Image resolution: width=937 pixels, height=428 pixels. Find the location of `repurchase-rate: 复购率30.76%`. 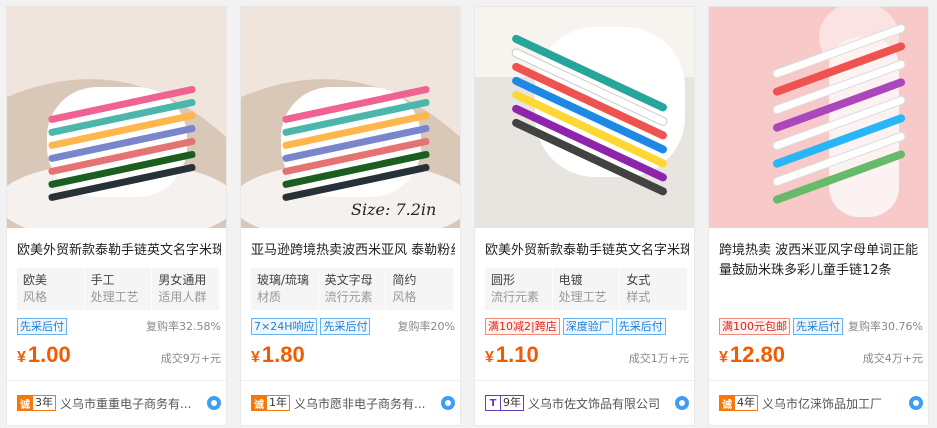

repurchase-rate: 复购率30.76% is located at coordinates (885, 326).